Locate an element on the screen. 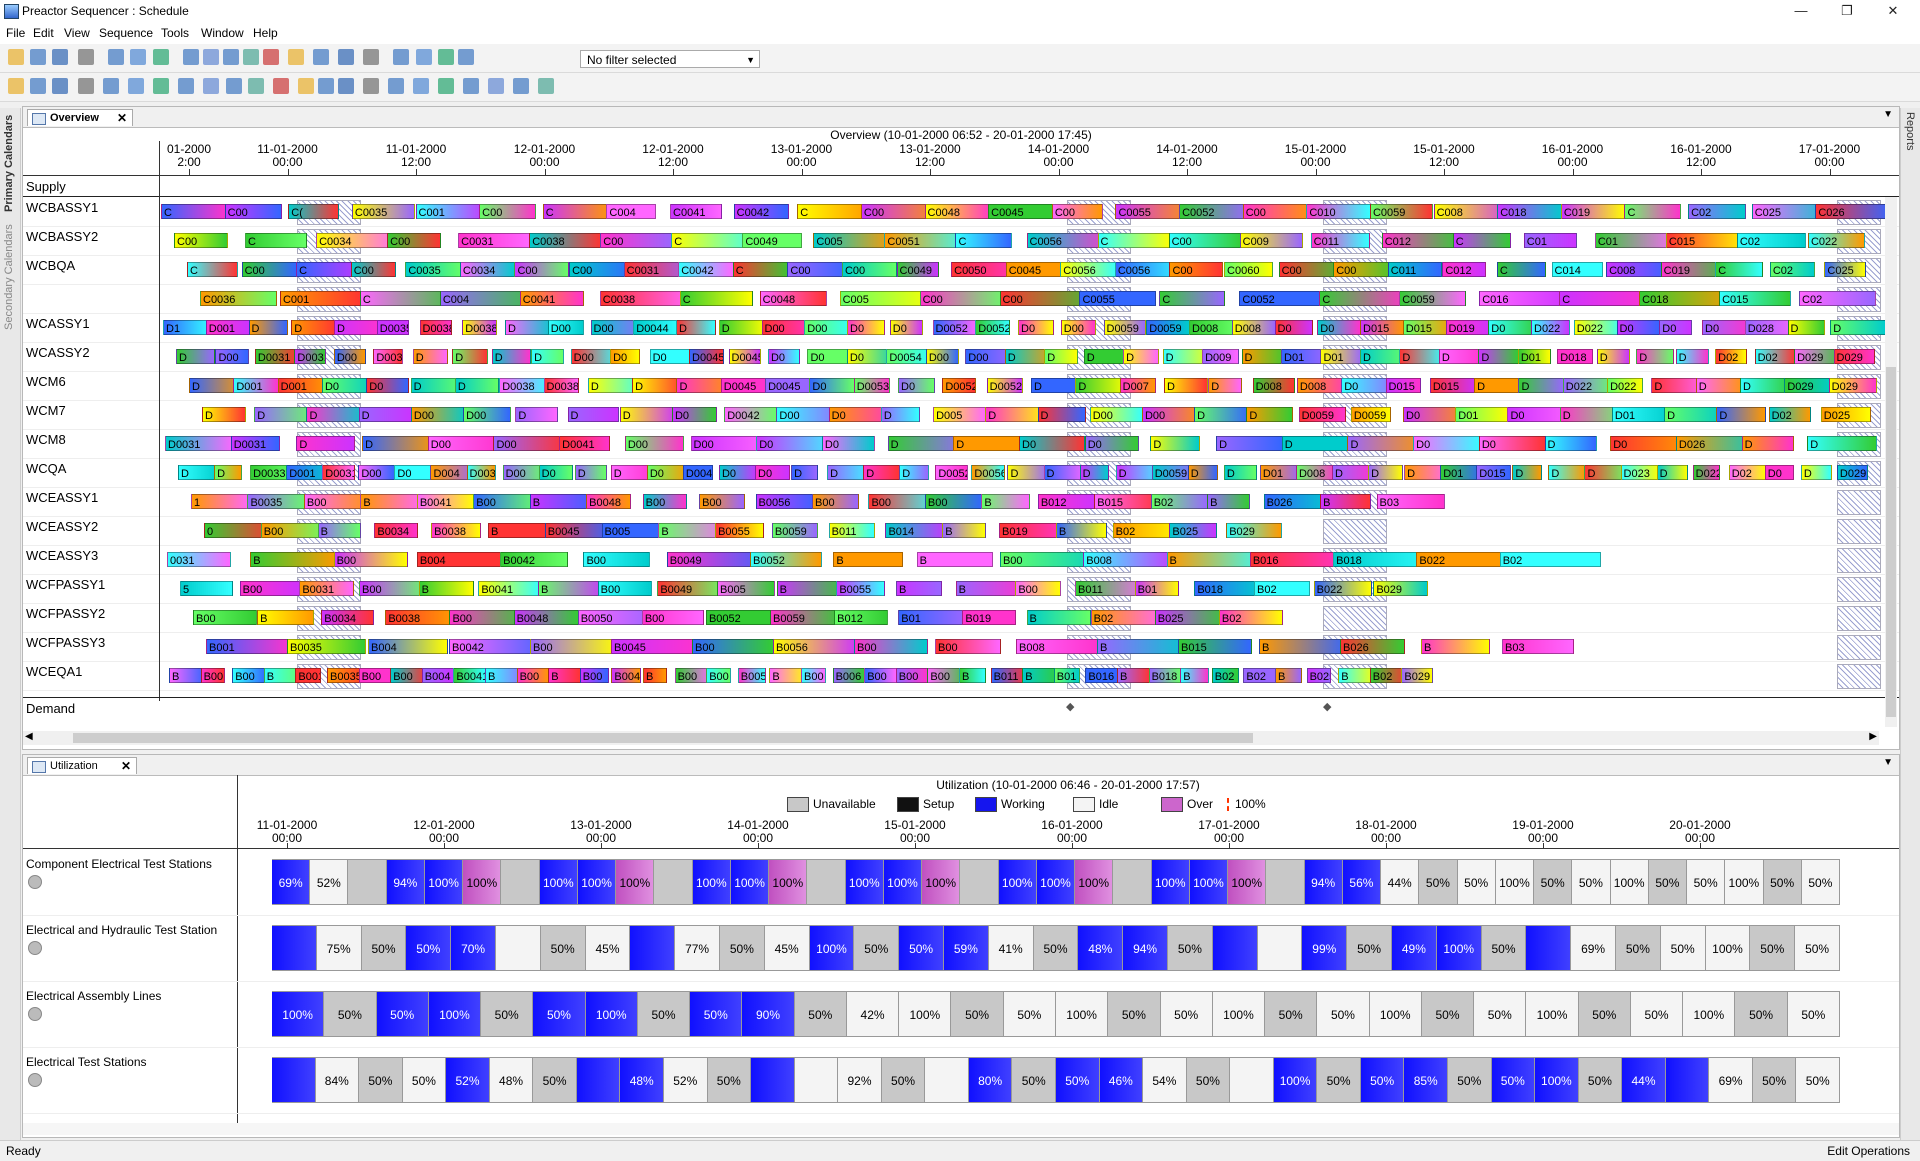 This screenshot has width=1920, height=1161. operation-bar: D008 is located at coordinates (1274, 385).